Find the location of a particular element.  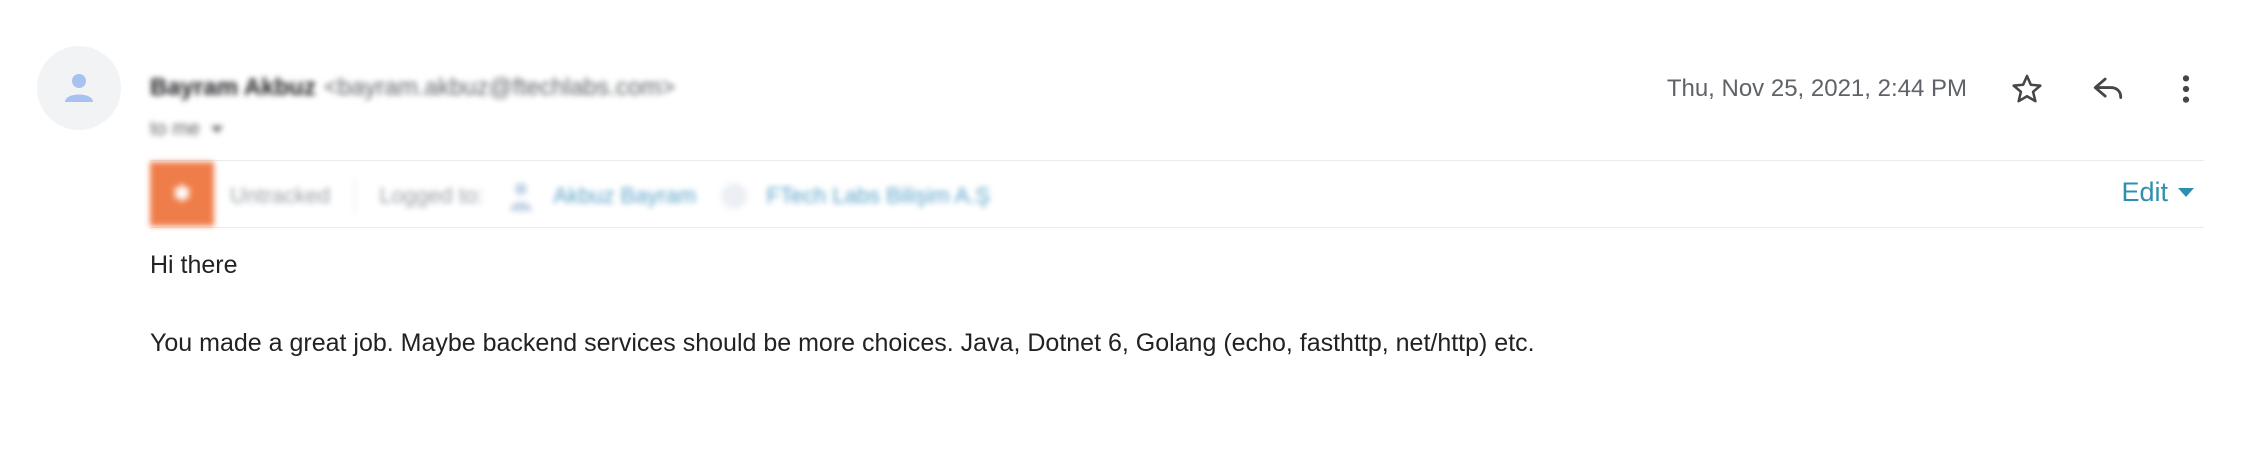

tracking-status: Untracked is located at coordinates (280, 195).